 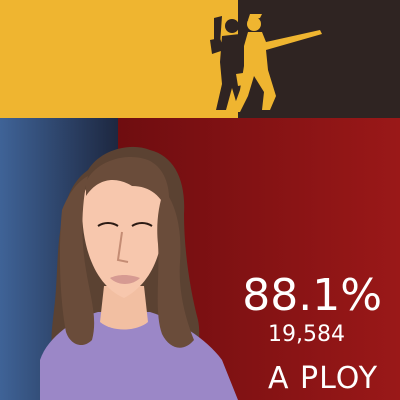 What do you see at coordinates (306, 334) in the screenshot?
I see `vote-count: 19,584` at bounding box center [306, 334].